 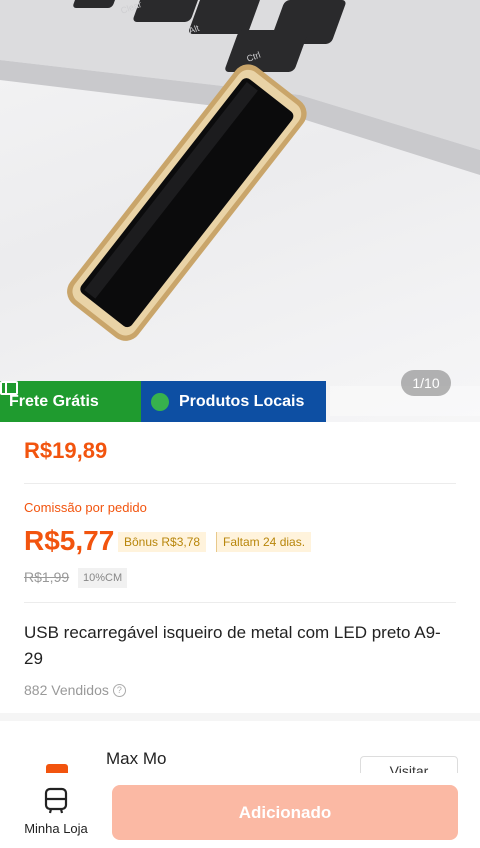 I want to click on local-check-icon, so click(x=160, y=401).